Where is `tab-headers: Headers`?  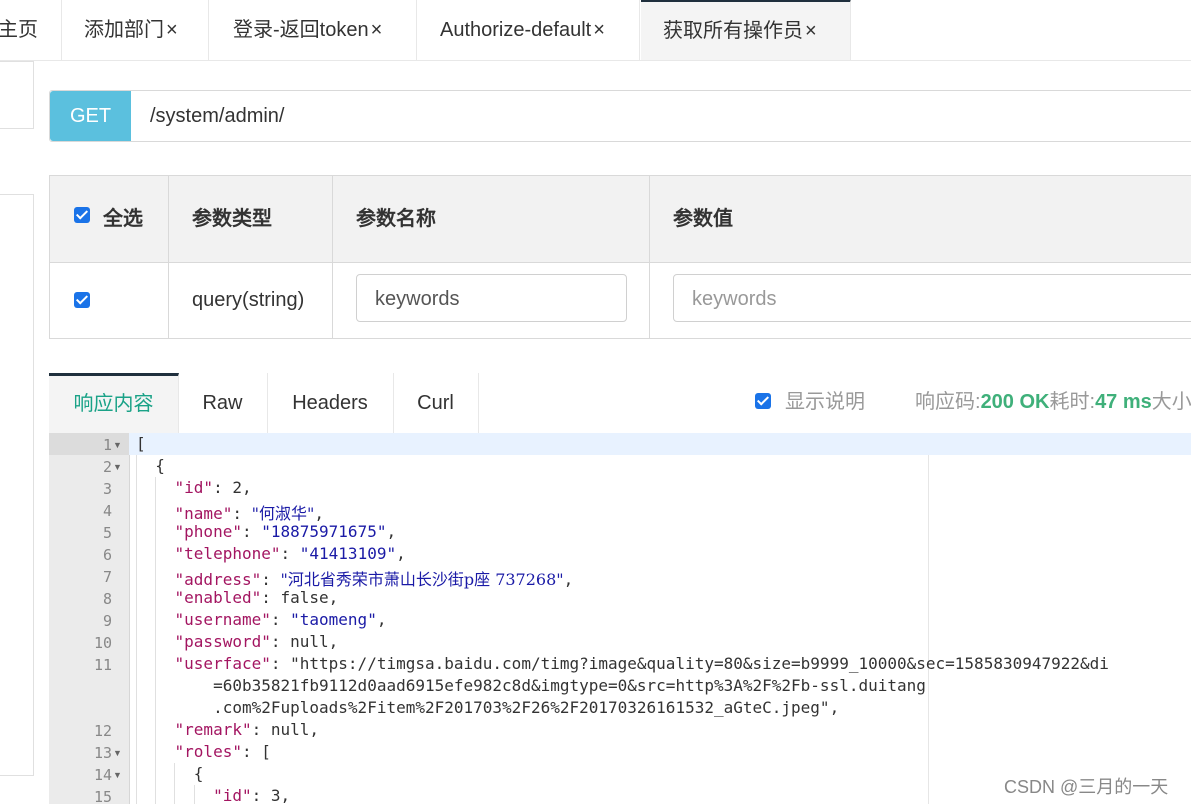 tab-headers: Headers is located at coordinates (330, 403).